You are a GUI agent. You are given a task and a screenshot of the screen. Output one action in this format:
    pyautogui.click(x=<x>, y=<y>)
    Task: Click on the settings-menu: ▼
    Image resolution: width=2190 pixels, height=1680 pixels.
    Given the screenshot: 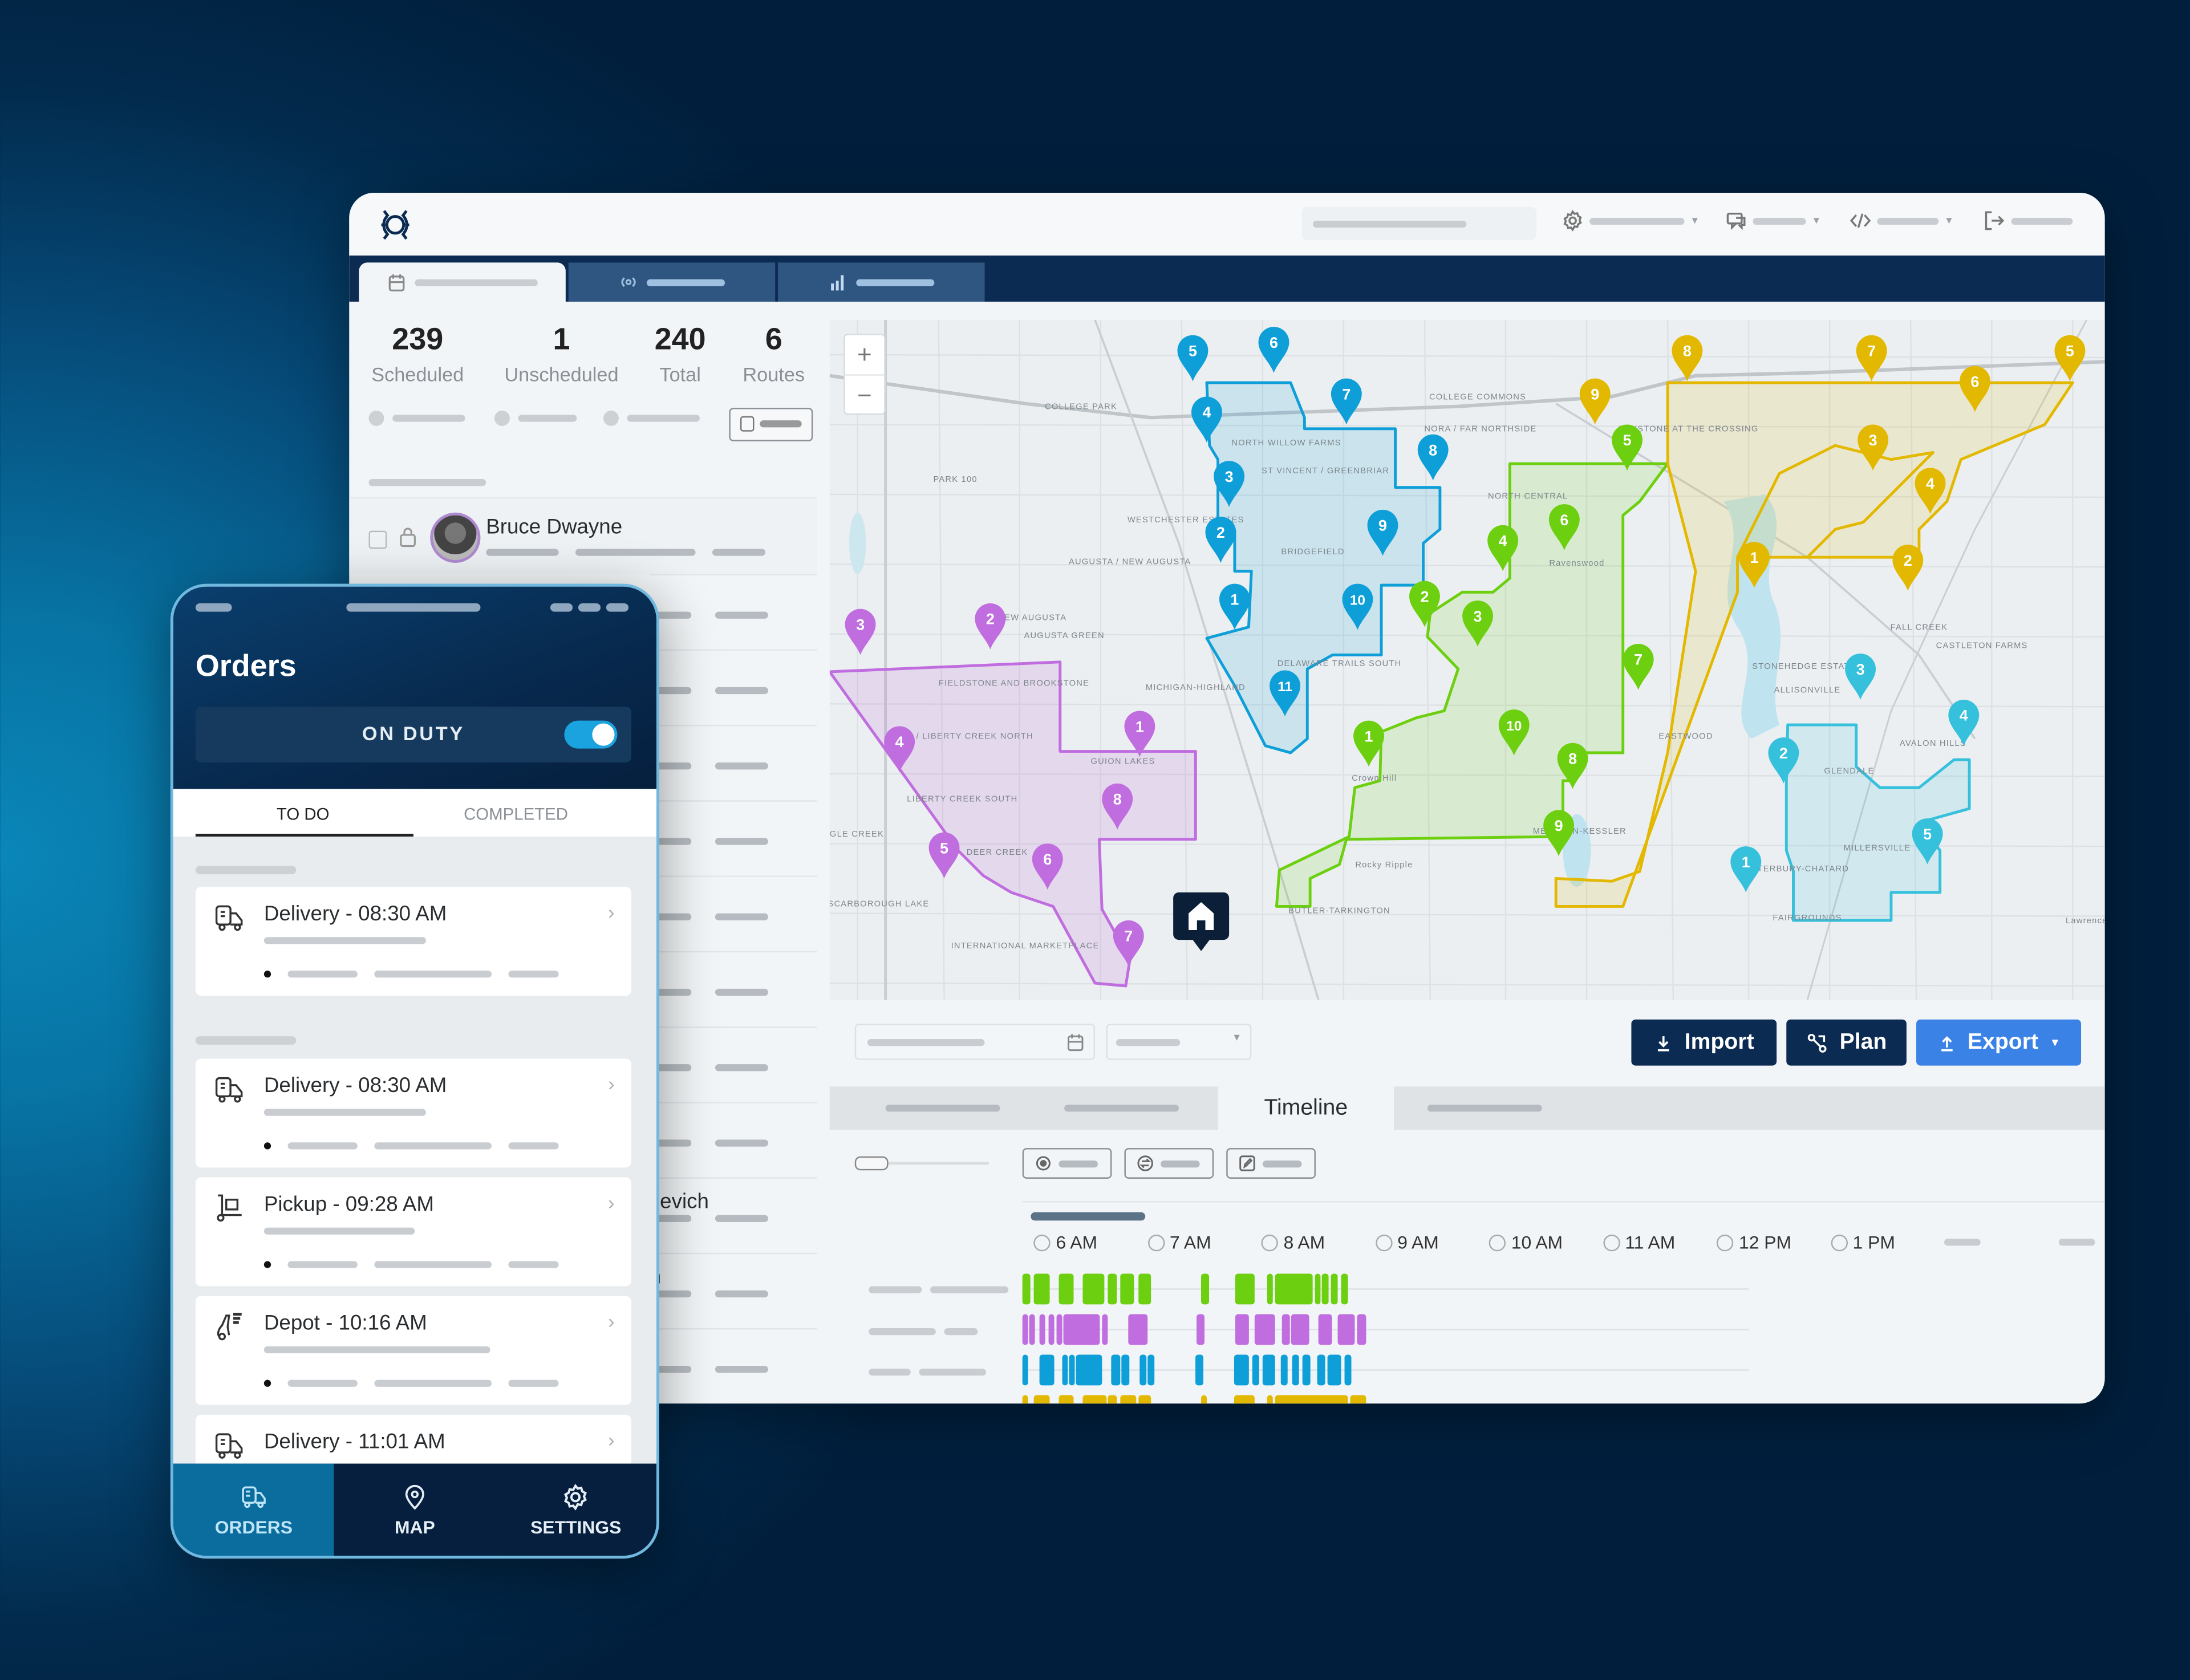 What is the action you would take?
    pyautogui.click(x=1631, y=220)
    